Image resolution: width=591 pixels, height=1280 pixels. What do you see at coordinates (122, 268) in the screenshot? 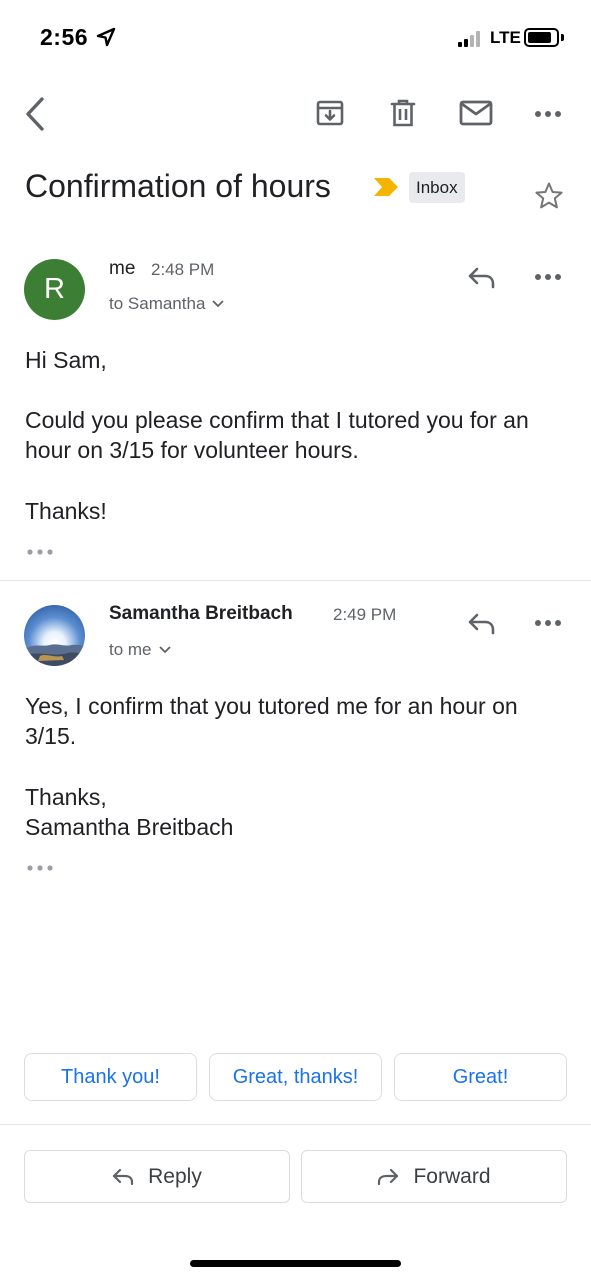
I see `sender-name: me` at bounding box center [122, 268].